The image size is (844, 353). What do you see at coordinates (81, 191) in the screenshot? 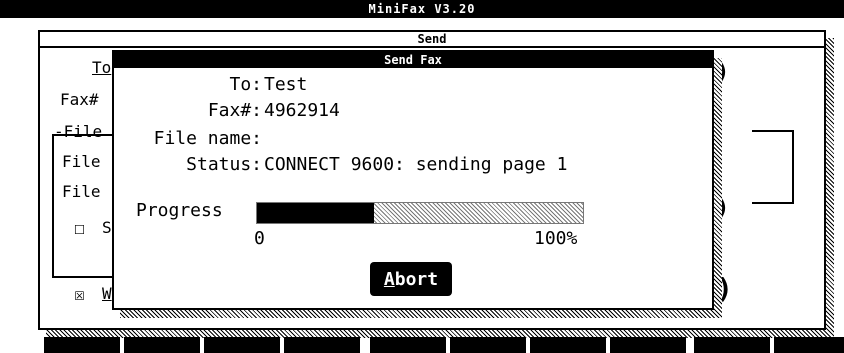
I see `file-label-2: File` at bounding box center [81, 191].